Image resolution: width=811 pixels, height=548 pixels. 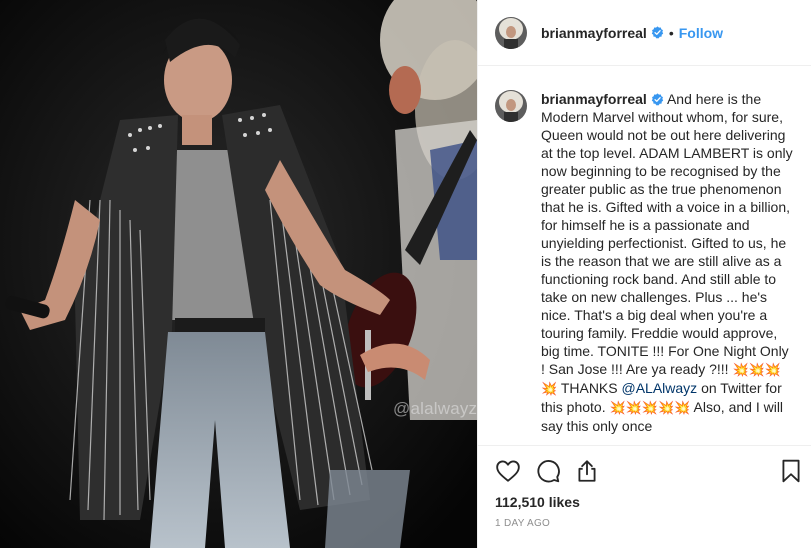 I want to click on post-actions-area: 112,510 likes 1 DAY AGO, so click(x=644, y=496).